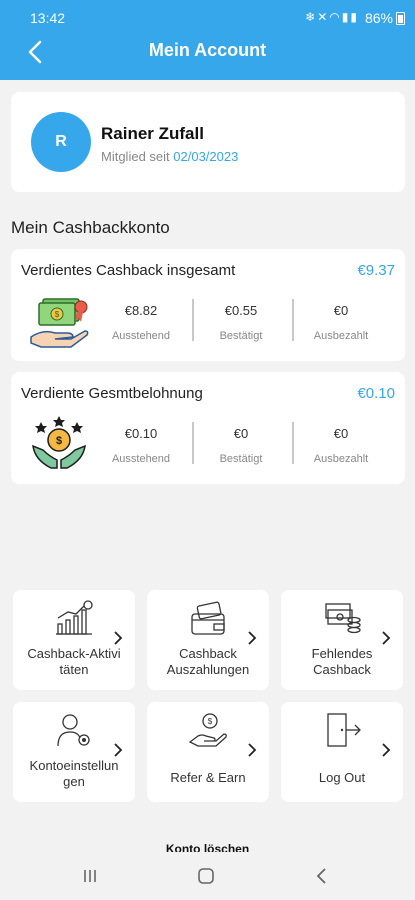 The width and height of the screenshot is (415, 900). I want to click on status-time: 13:42, so click(48, 18).